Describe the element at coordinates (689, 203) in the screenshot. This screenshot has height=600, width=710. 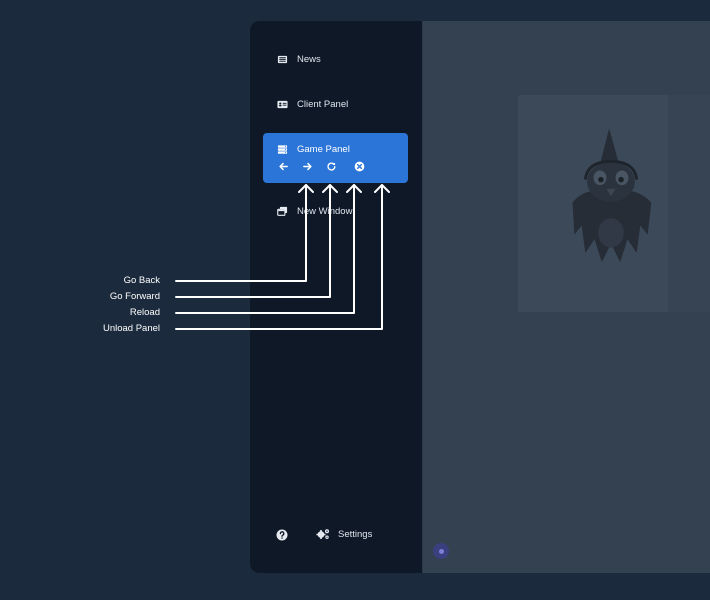
I see `preview-shade` at that location.